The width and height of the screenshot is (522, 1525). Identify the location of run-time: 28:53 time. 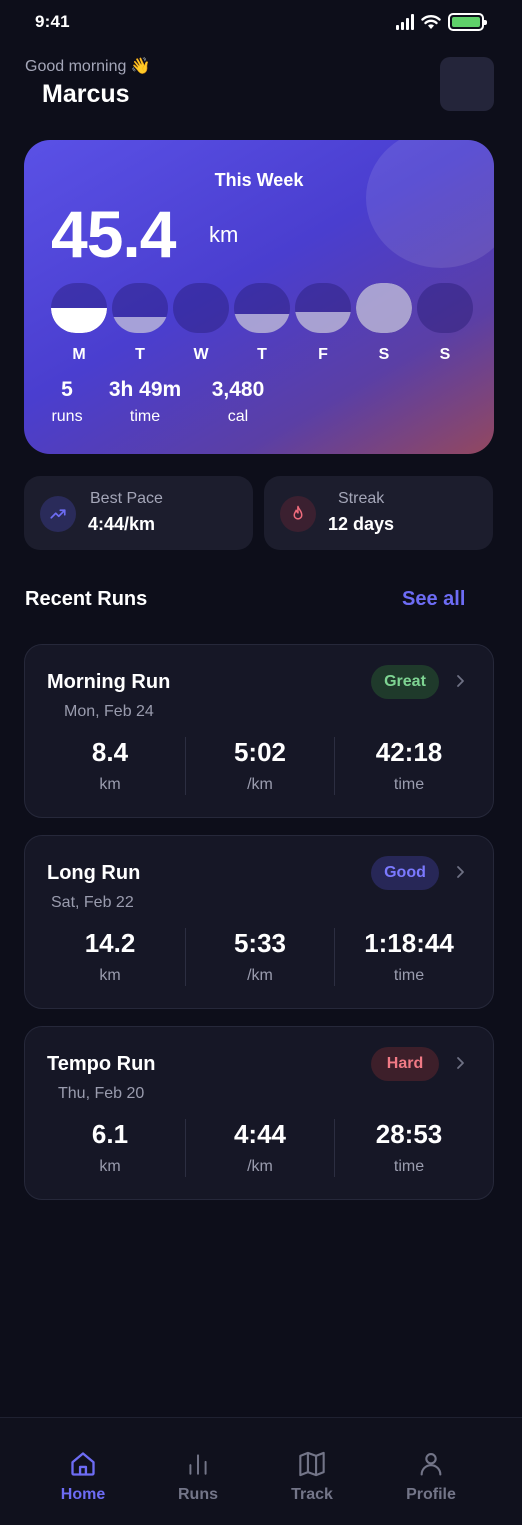
(409, 1147).